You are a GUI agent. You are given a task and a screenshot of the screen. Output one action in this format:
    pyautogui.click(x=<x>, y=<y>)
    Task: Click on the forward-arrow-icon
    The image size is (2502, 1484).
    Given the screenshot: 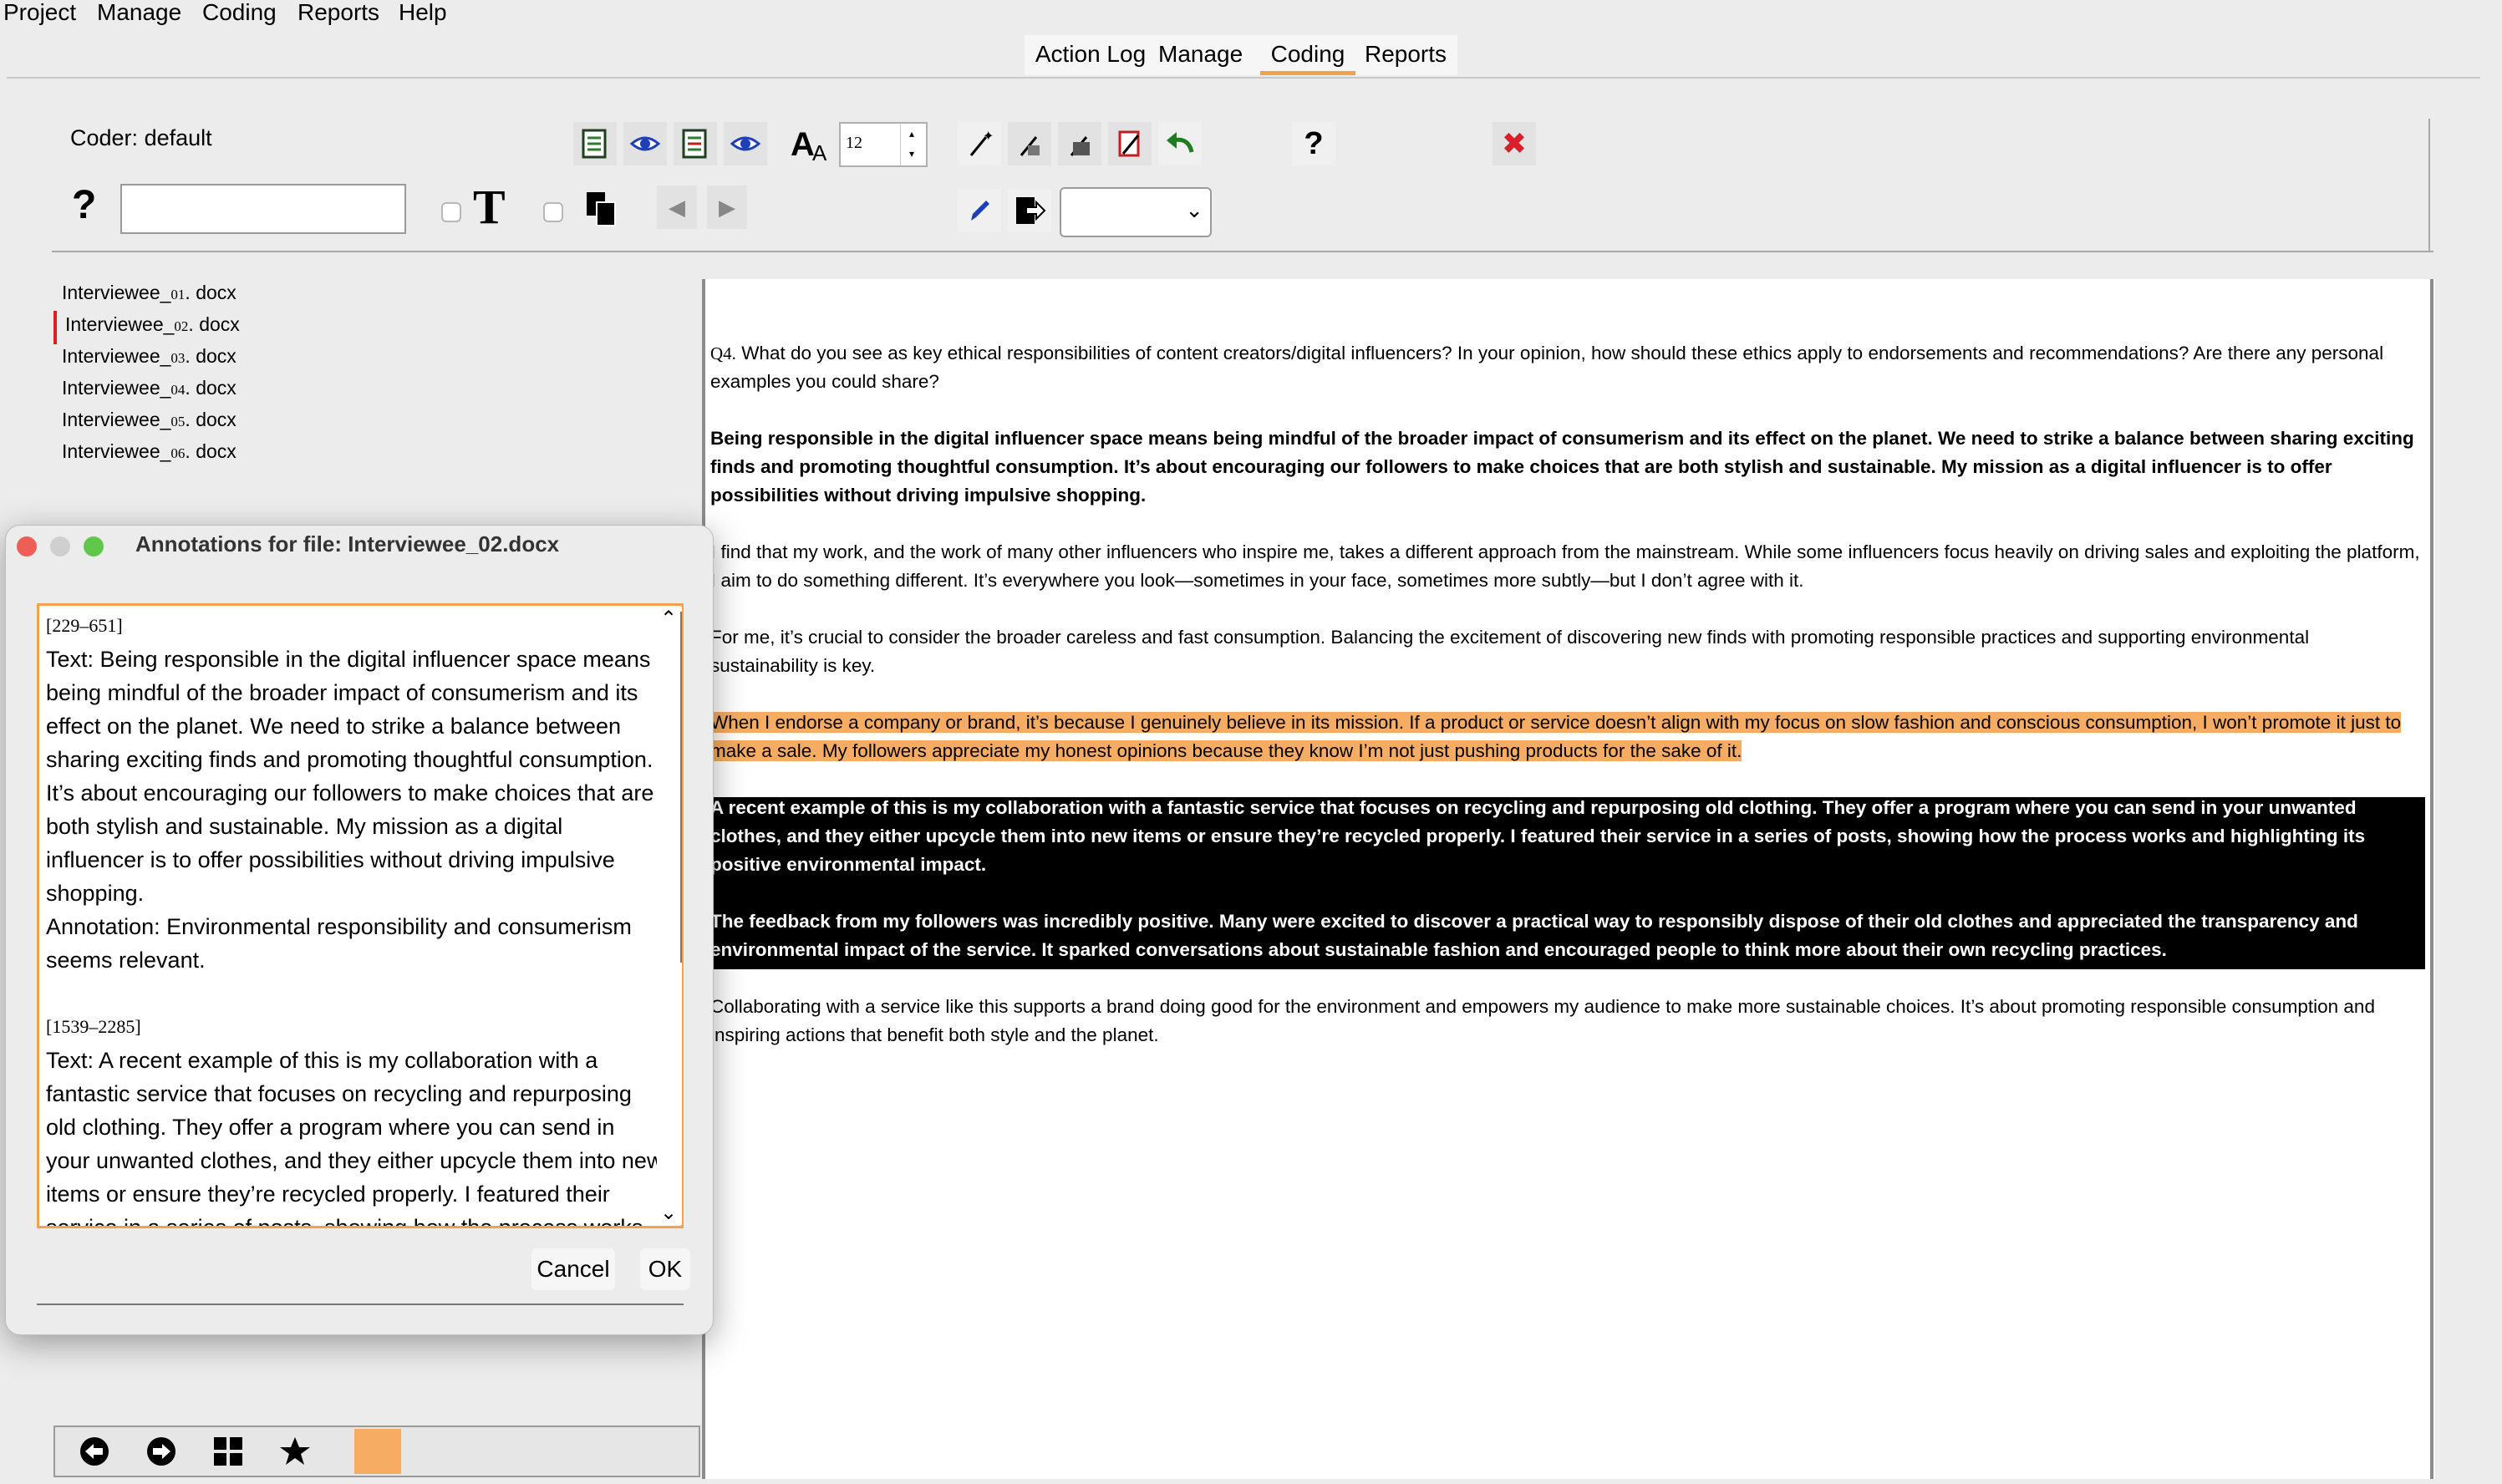 What is the action you would take?
    pyautogui.click(x=161, y=1451)
    